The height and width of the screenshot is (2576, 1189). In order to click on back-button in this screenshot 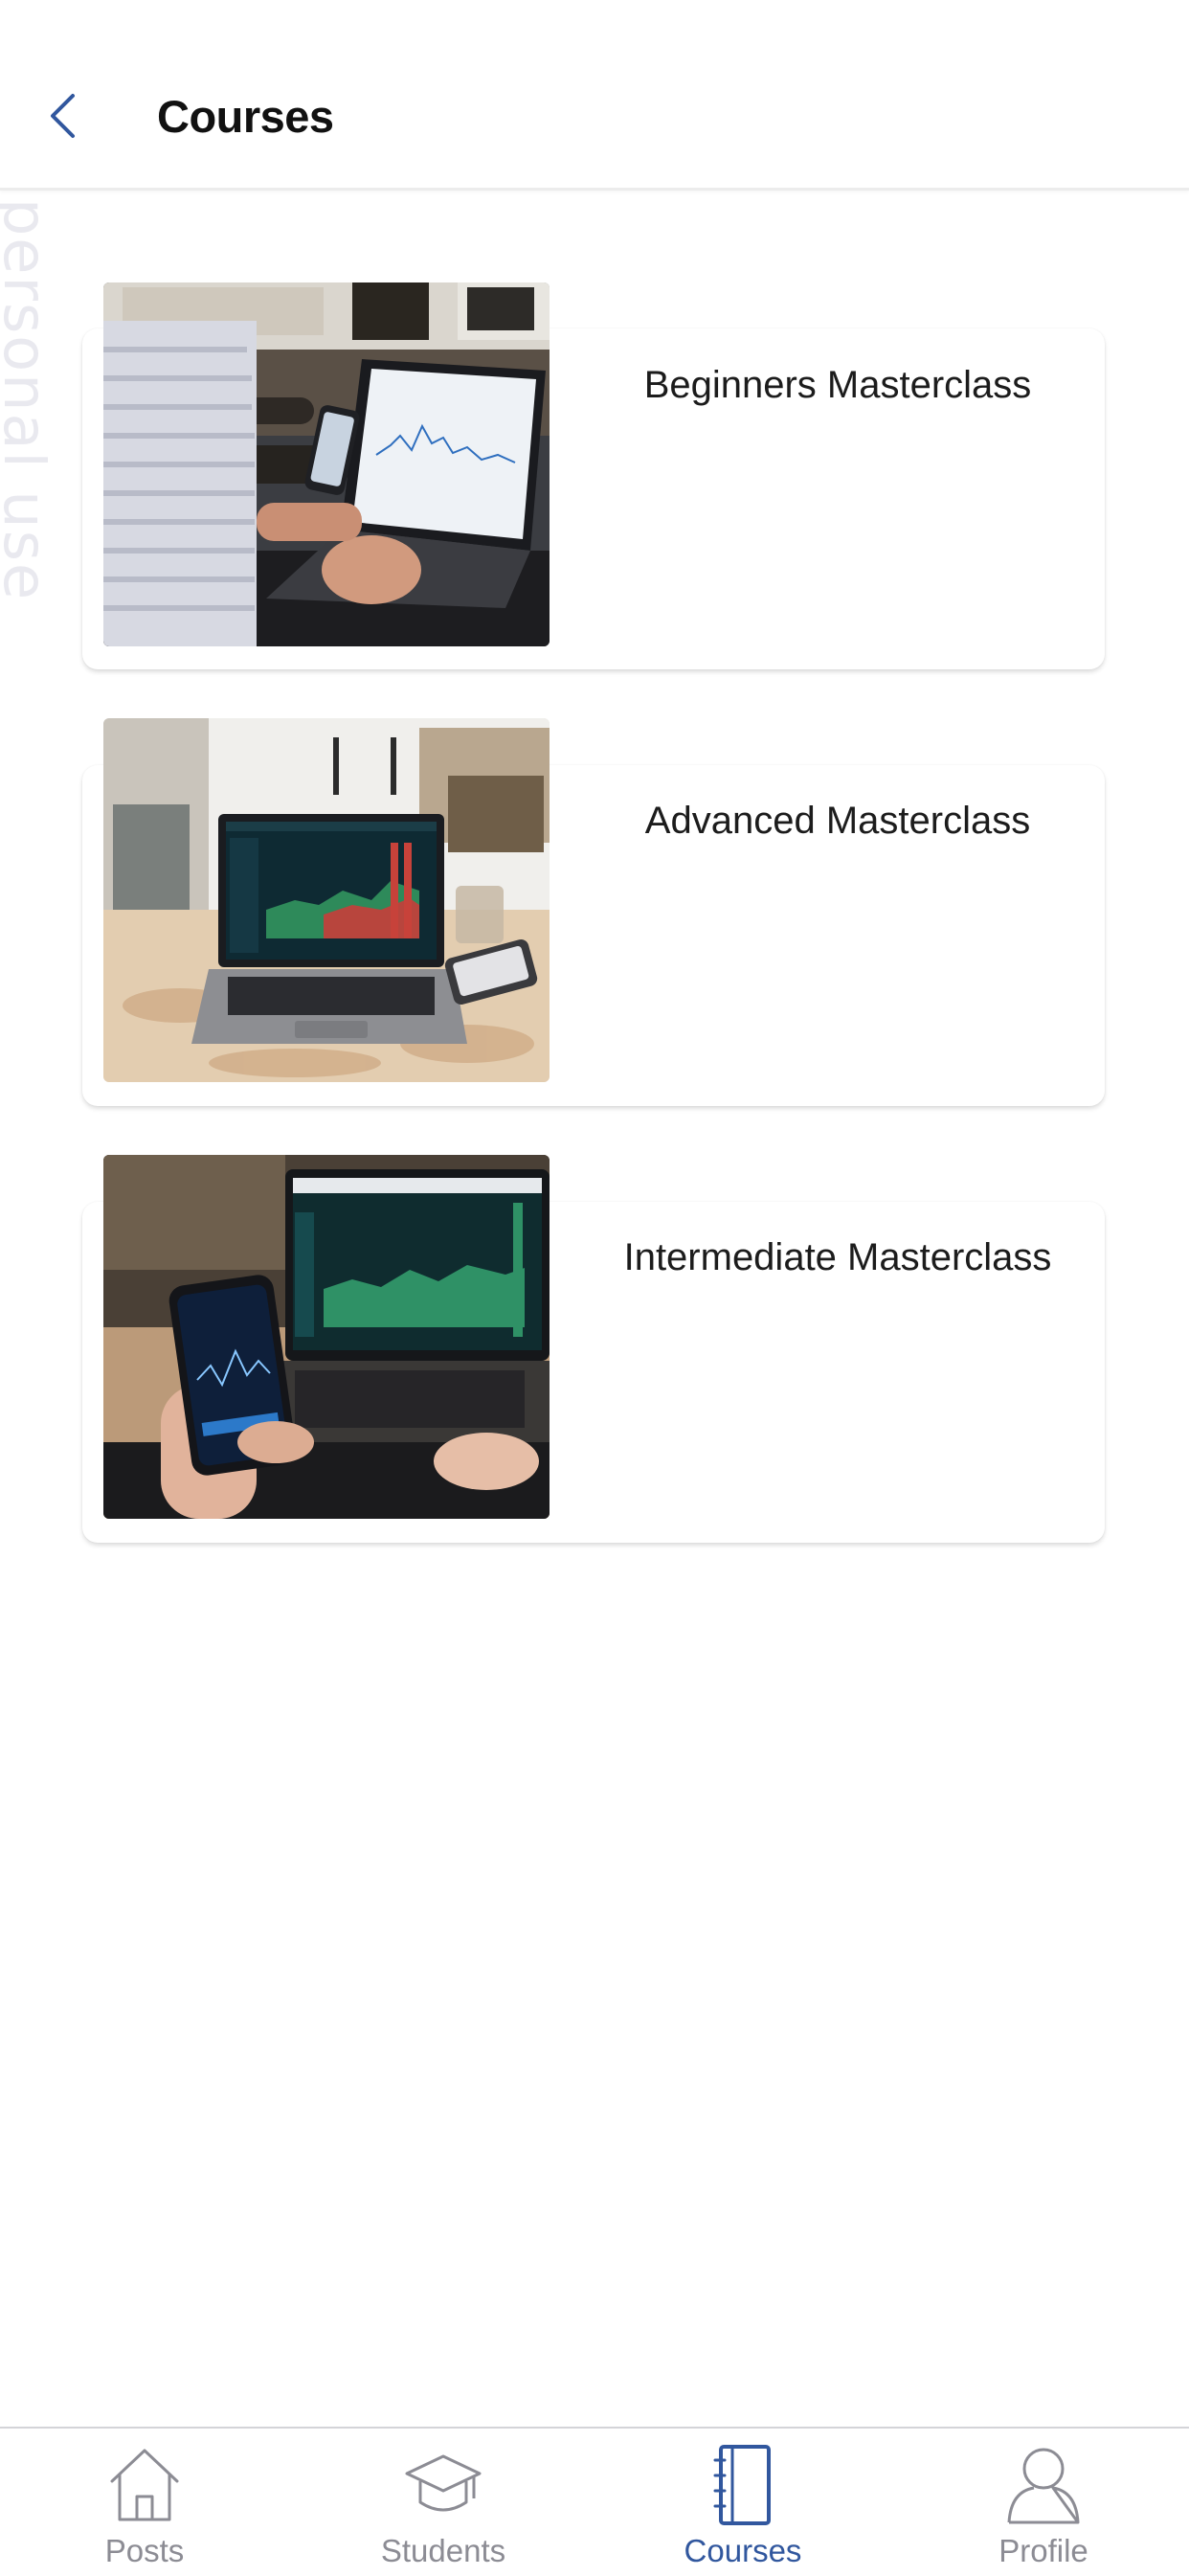, I will do `click(62, 115)`.